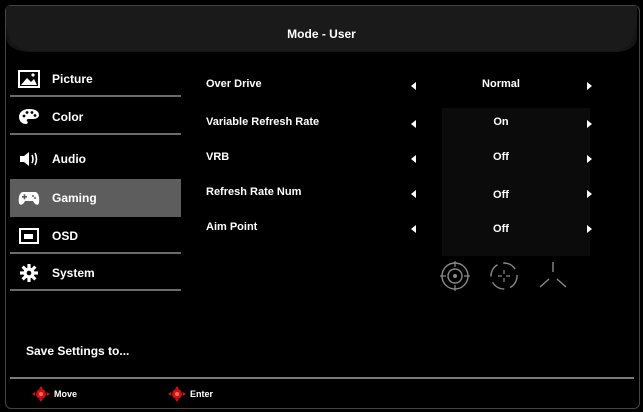 The image size is (643, 412). What do you see at coordinates (406, 194) in the screenshot?
I see `setting-row-refresh-rate-num: Refresh Rate Num Off` at bounding box center [406, 194].